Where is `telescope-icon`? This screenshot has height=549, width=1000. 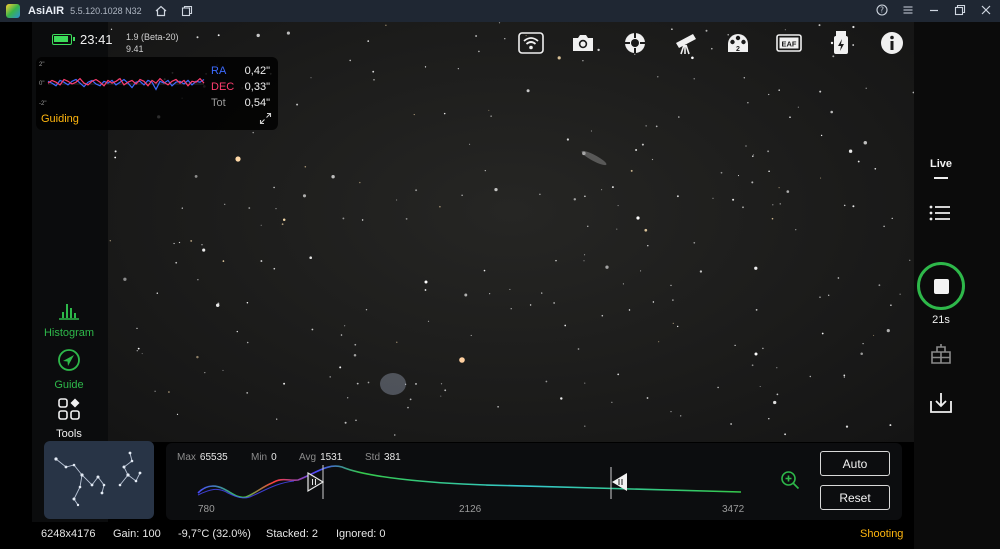 telescope-icon is located at coordinates (686, 43).